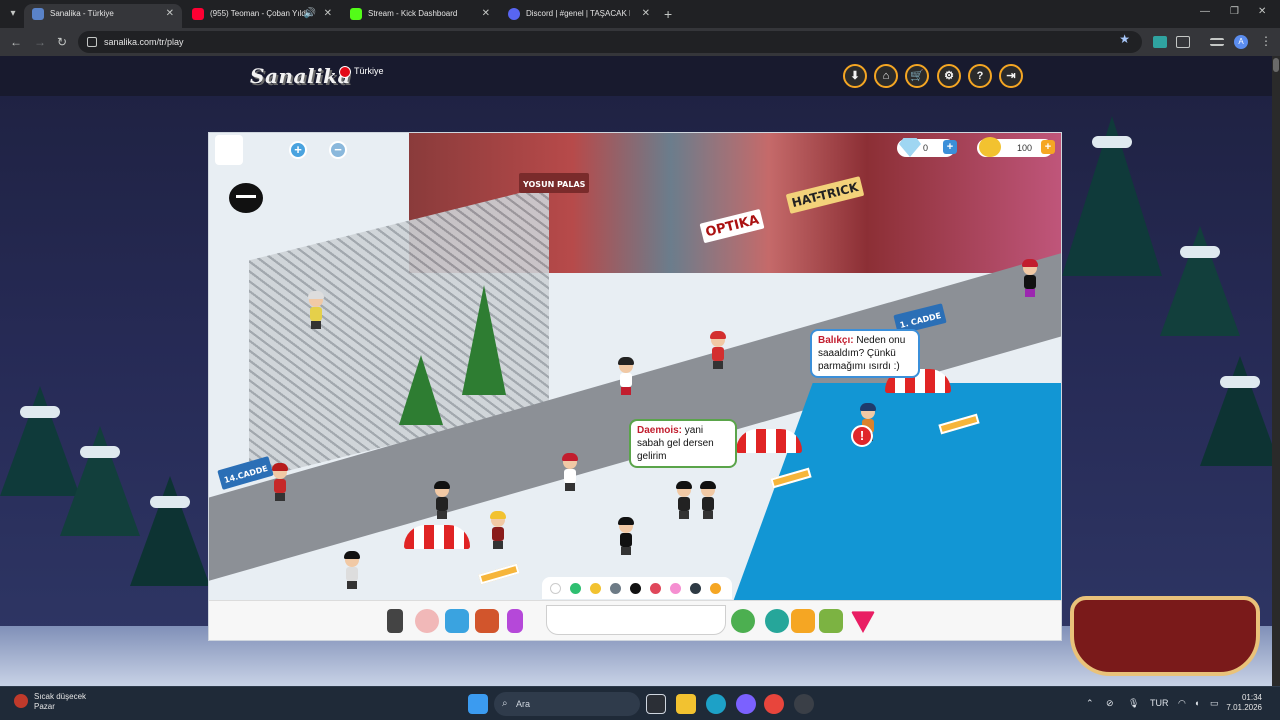 Image resolution: width=1280 pixels, height=720 pixels. What do you see at coordinates (668, 14) in the screenshot?
I see `new-tab-icon: +` at bounding box center [668, 14].